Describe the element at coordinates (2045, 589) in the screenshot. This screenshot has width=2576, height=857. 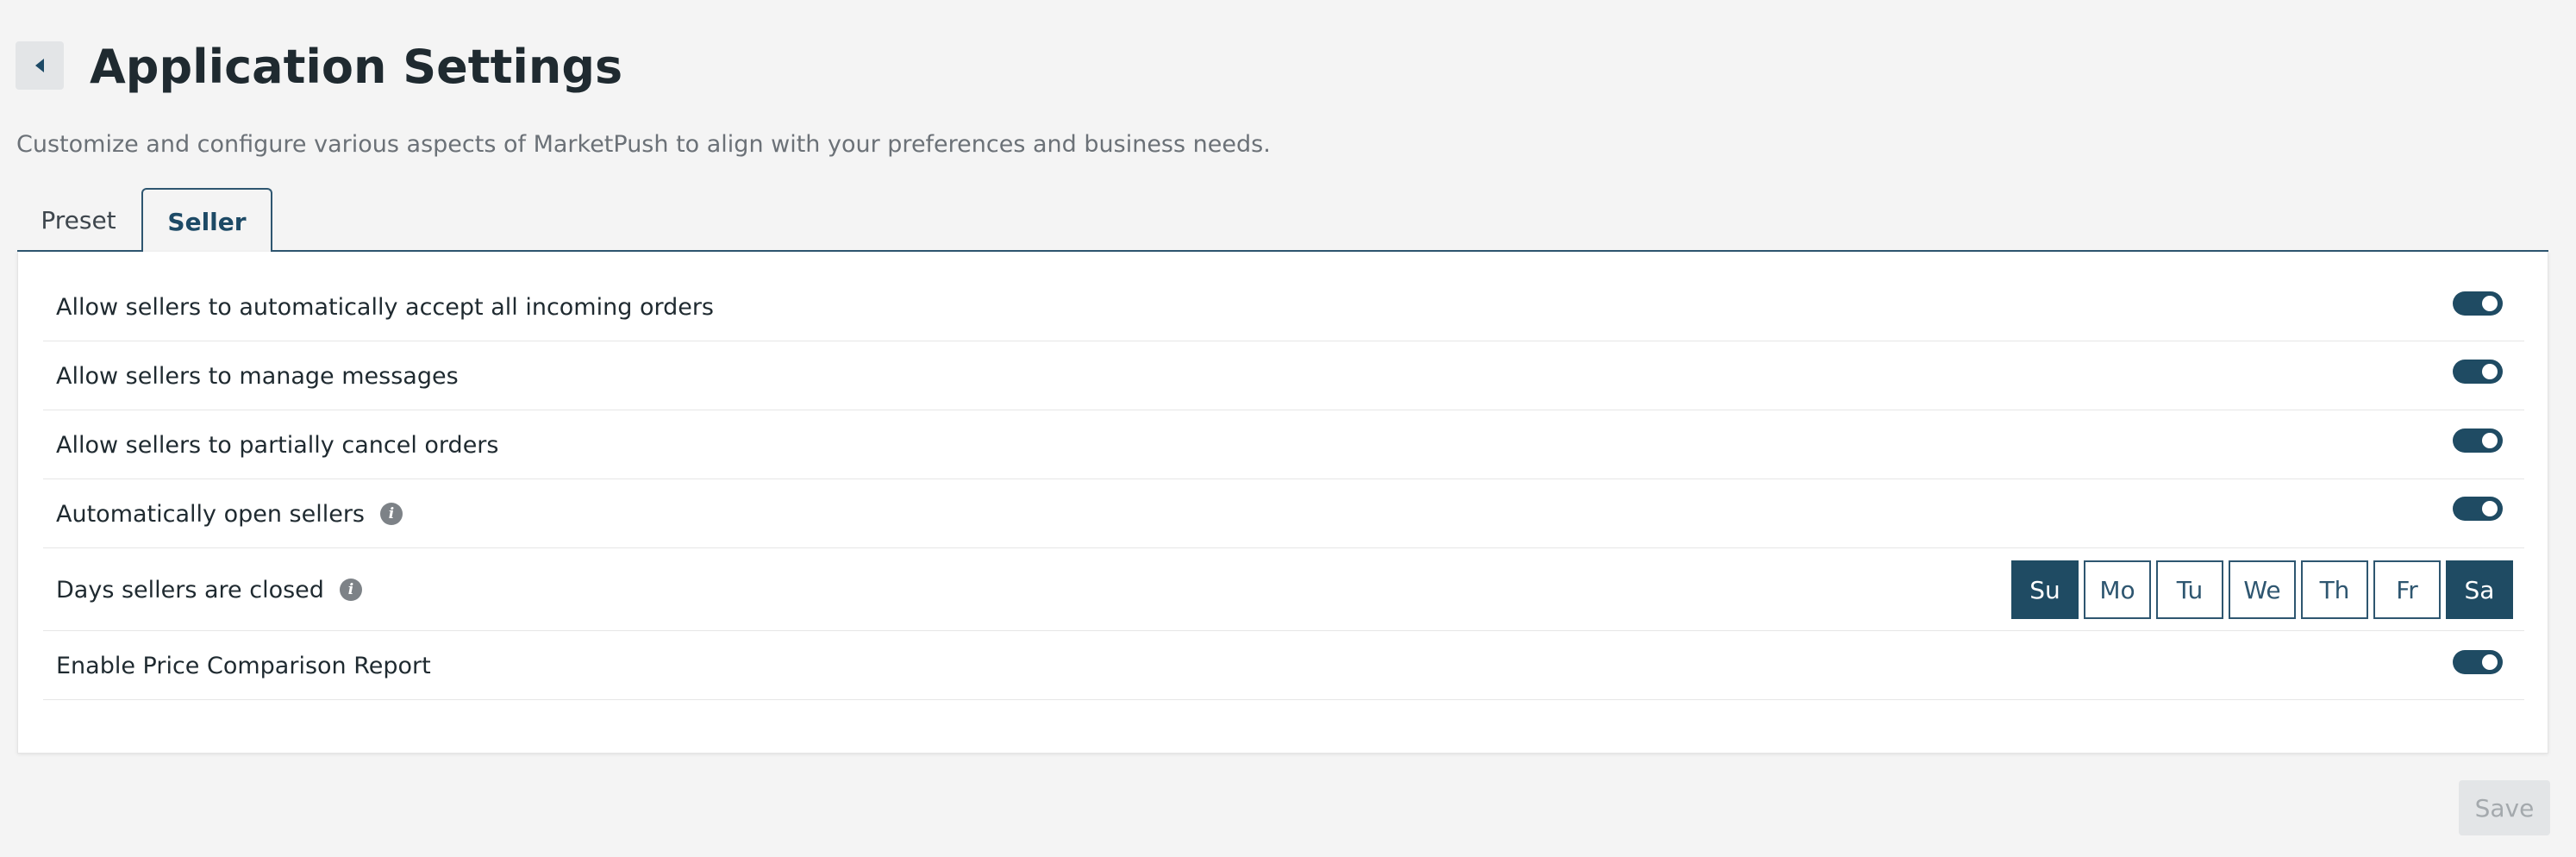
I see `day-sunday-button: Su` at that location.